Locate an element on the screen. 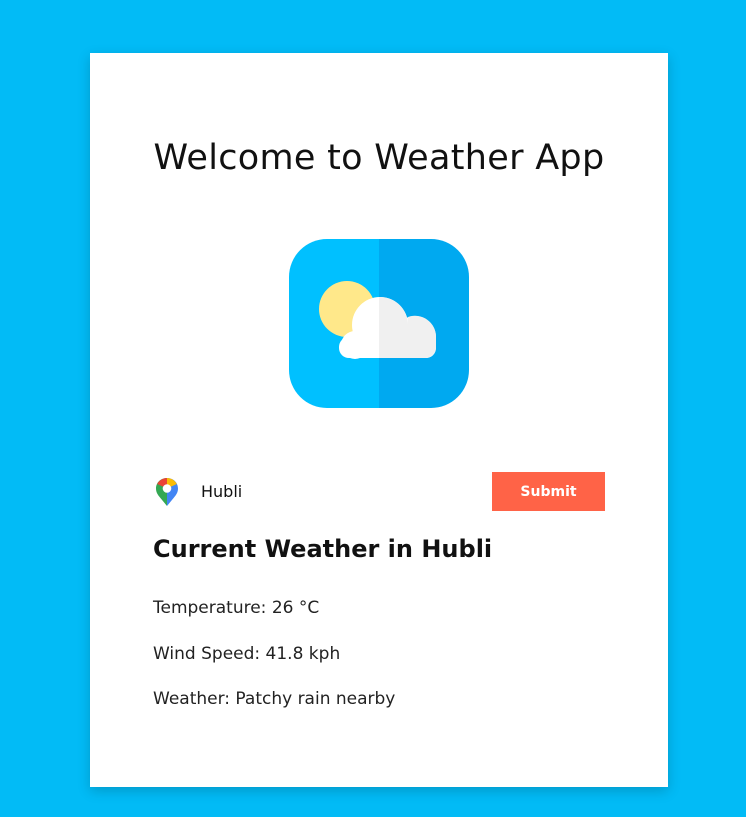 The image size is (746, 817). weather-heading: Current Weather in Hubli is located at coordinates (323, 549).